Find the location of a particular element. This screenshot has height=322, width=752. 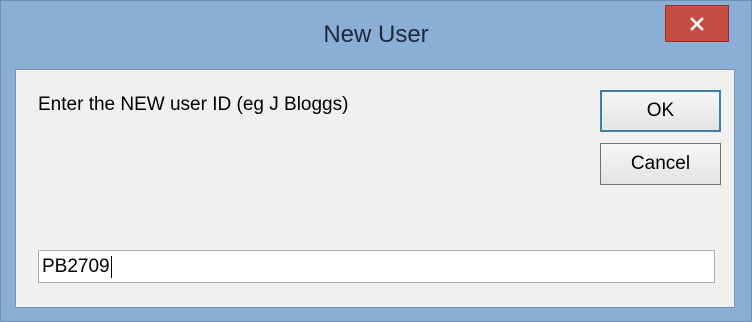

text-caret is located at coordinates (111, 266).